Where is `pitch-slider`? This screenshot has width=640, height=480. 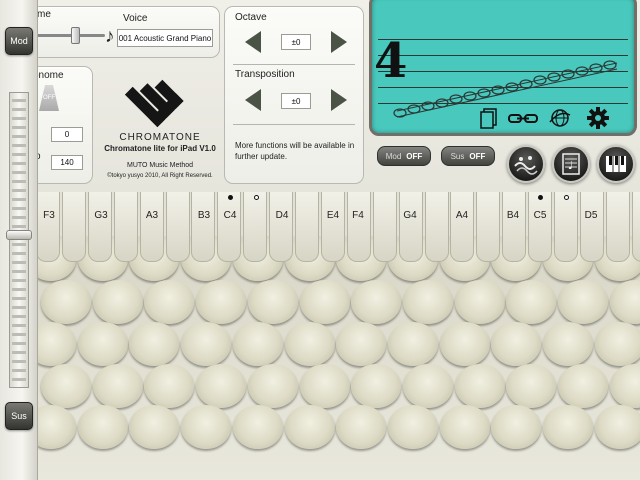
pitch-slider is located at coordinates (19, 240).